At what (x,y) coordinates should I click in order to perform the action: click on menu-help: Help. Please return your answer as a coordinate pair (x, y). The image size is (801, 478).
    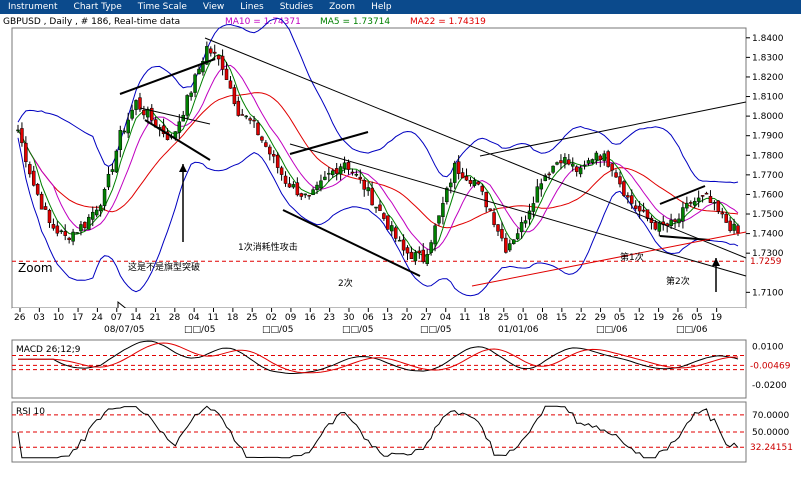
    Looking at the image, I should click on (381, 7).